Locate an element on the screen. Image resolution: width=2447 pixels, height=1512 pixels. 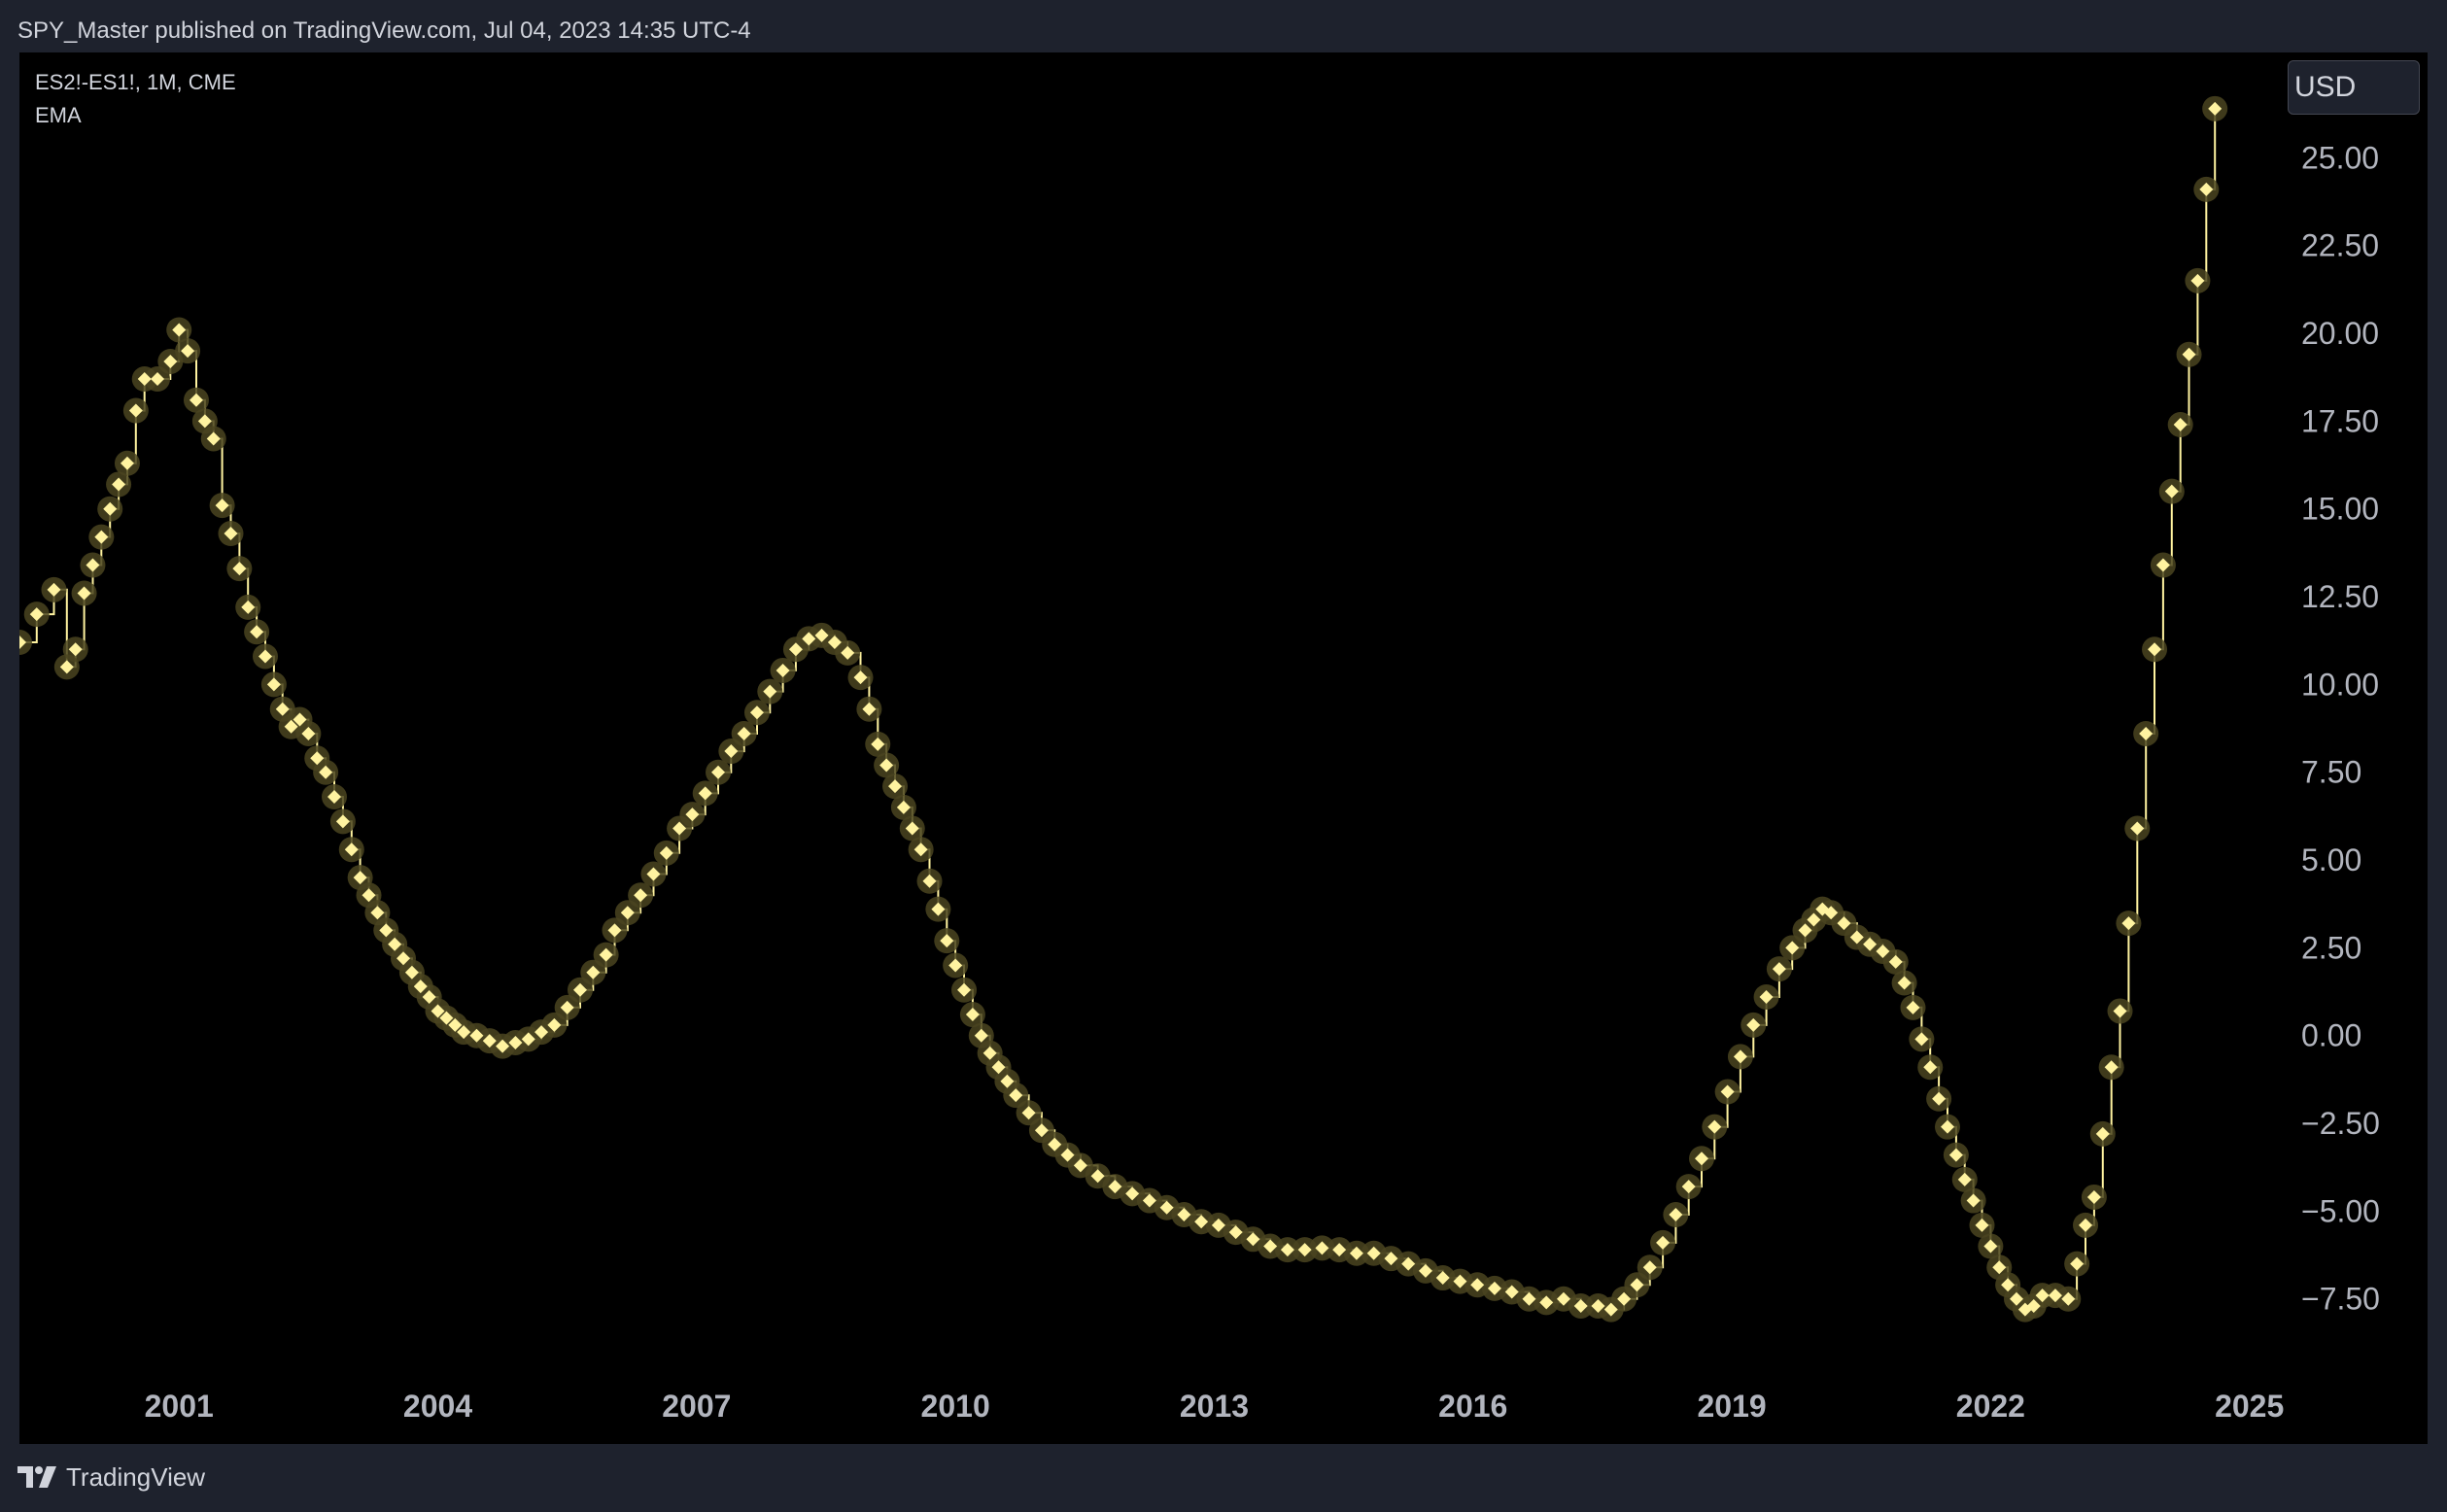
y-tick-label: 7.50 is located at coordinates (2331, 772).